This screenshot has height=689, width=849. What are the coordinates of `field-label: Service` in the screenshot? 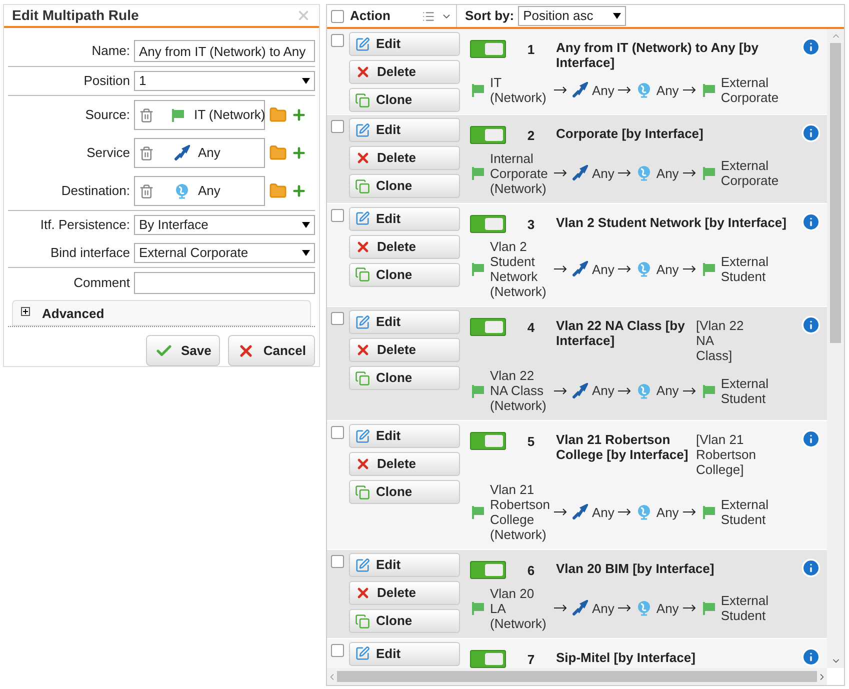 It's located at (108, 153).